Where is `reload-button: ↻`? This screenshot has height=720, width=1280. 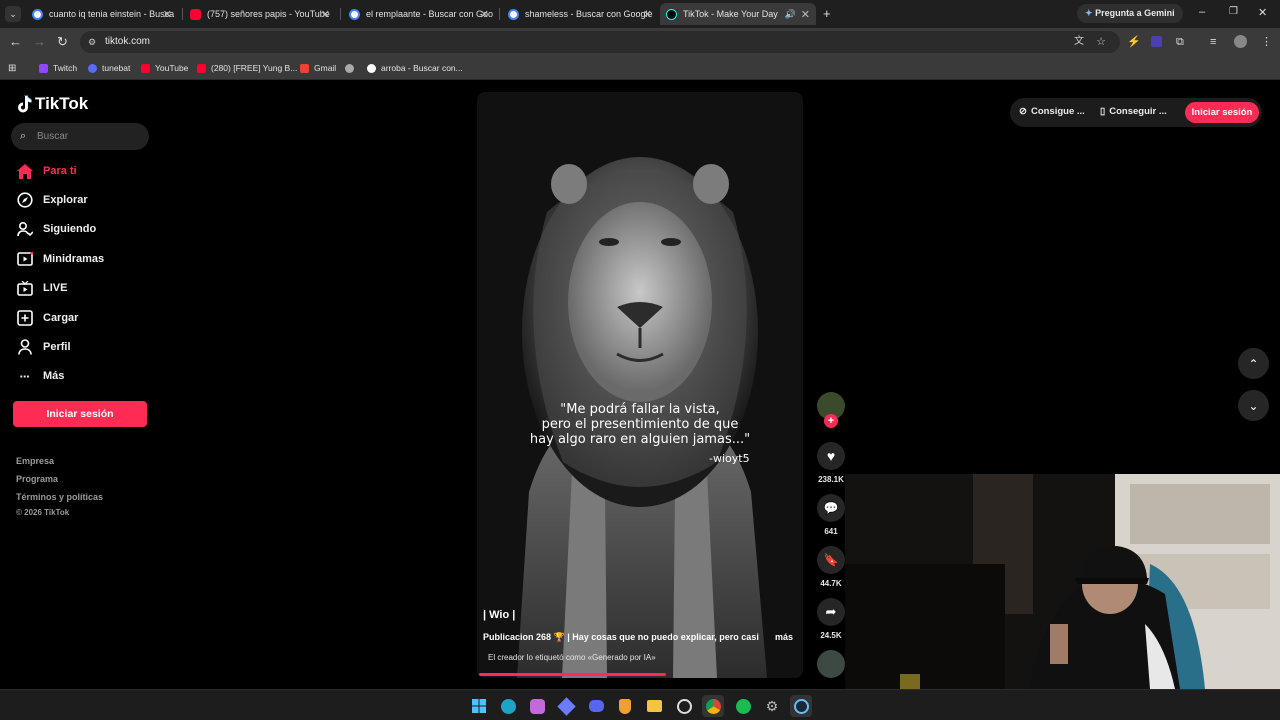 reload-button: ↻ is located at coordinates (62, 42).